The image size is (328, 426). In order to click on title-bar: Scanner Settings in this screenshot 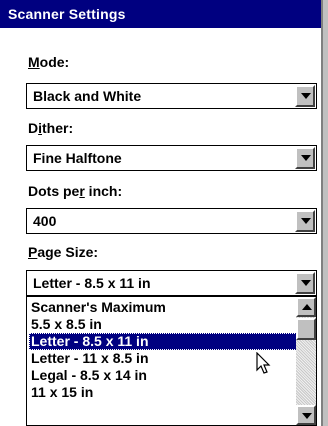, I will do `click(160, 14)`.